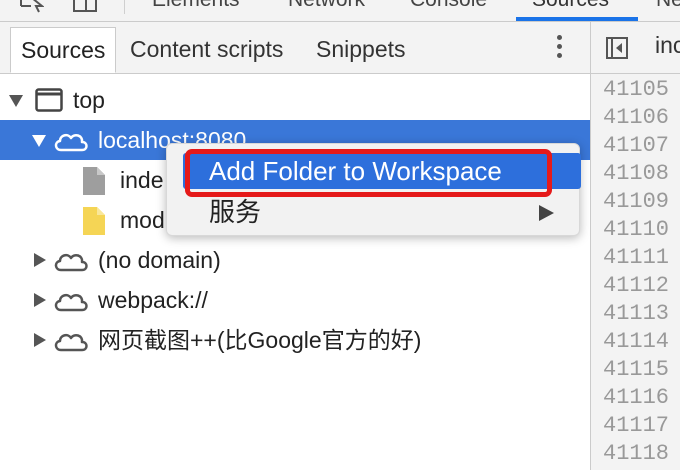 Image resolution: width=680 pixels, height=470 pixels. Describe the element at coordinates (448, 6) in the screenshot. I see `tab-console: Console` at that location.